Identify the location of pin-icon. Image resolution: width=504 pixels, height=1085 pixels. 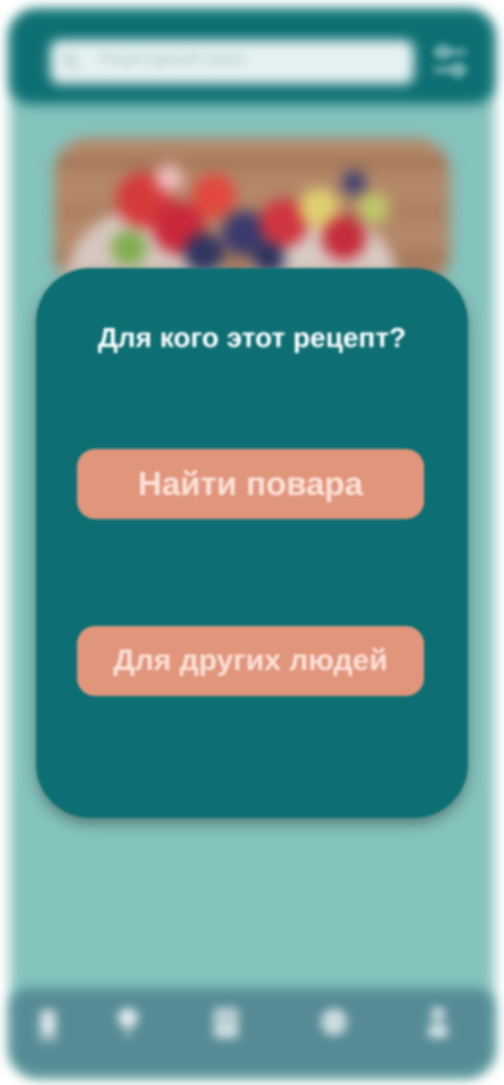
(128, 1024).